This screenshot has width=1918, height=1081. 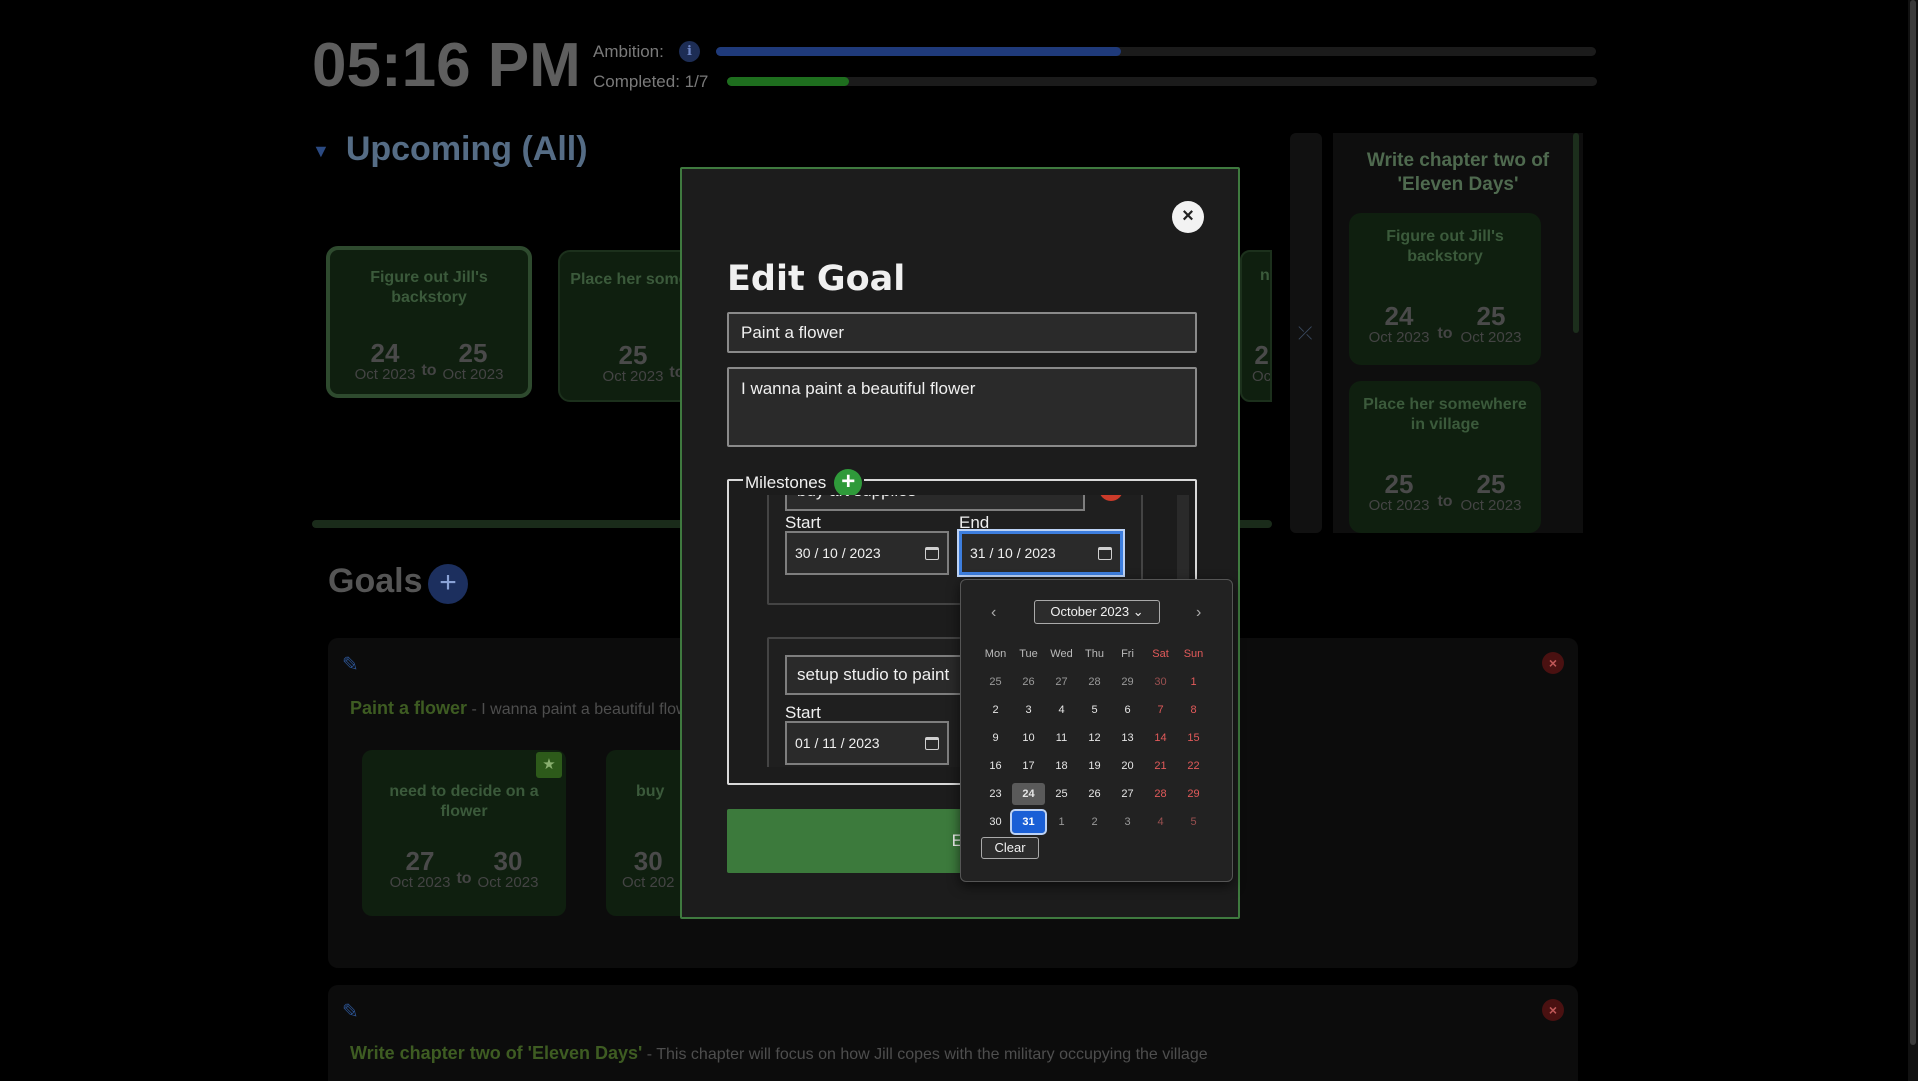 What do you see at coordinates (1094, 654) in the screenshot?
I see `weekday-header: Thu` at bounding box center [1094, 654].